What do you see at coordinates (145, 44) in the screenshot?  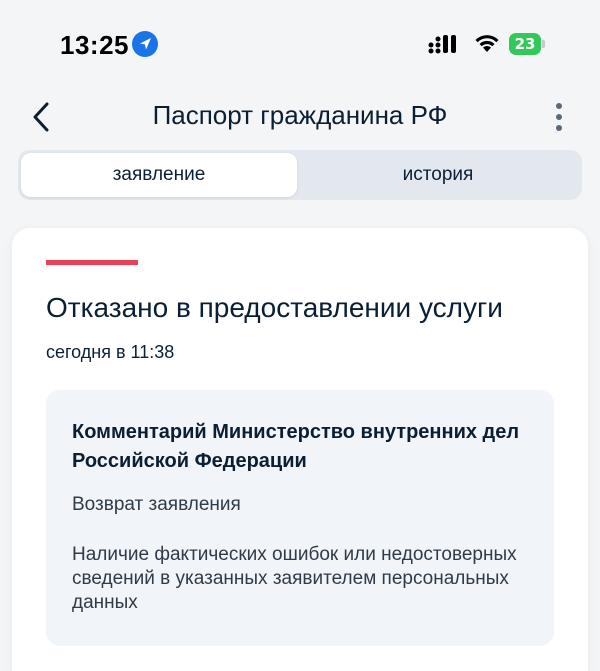 I see `location-icon` at bounding box center [145, 44].